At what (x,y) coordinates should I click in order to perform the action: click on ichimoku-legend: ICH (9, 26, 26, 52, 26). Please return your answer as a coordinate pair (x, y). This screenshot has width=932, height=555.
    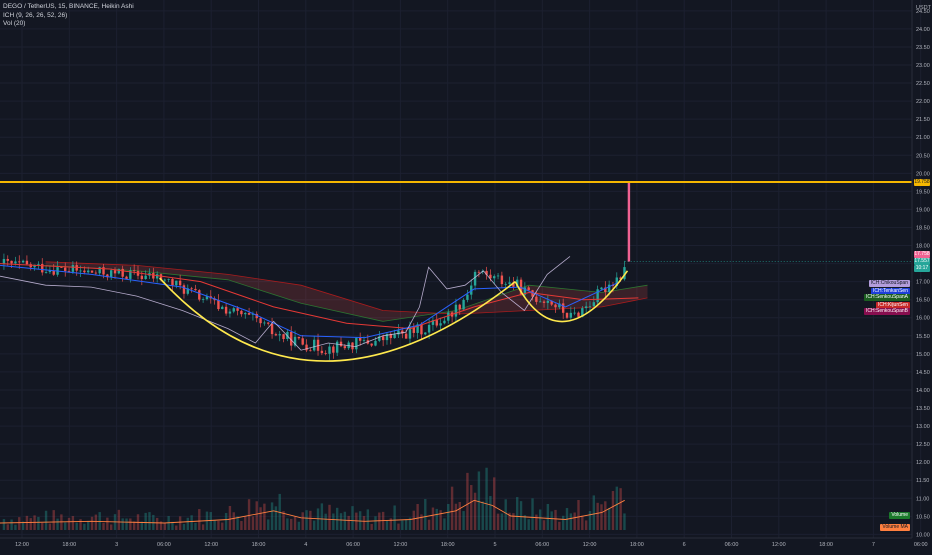
    Looking at the image, I should click on (68, 16).